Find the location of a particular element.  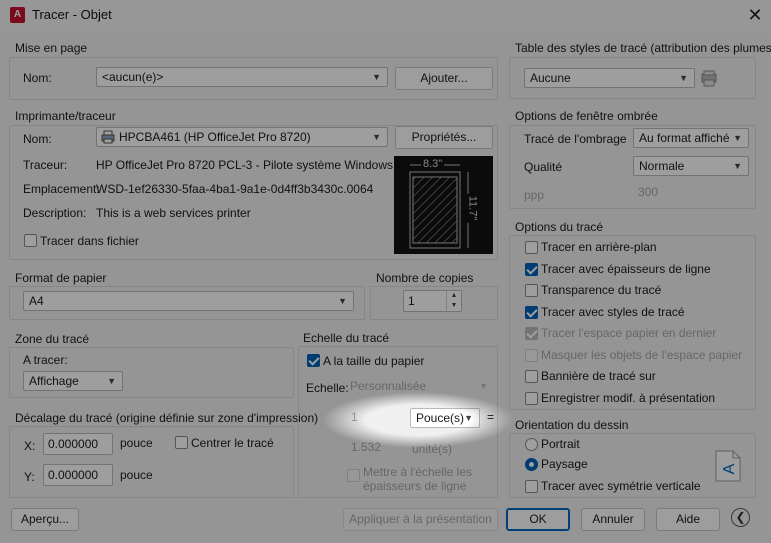

scale-value2-input: 1.532 is located at coordinates (377, 448).